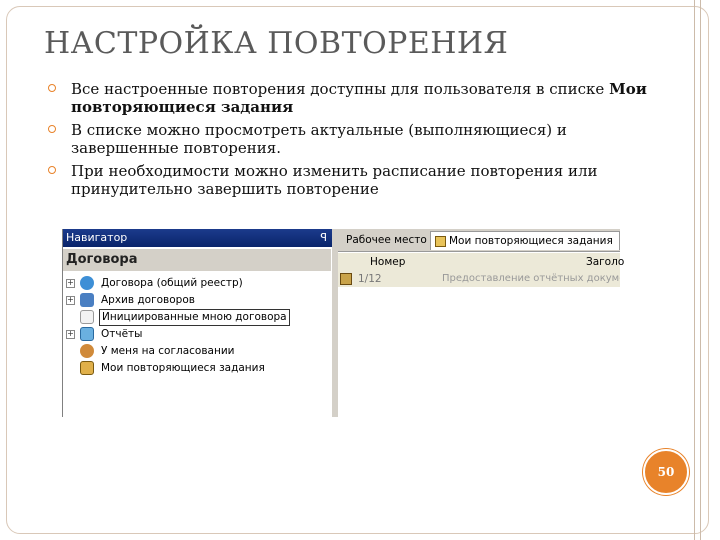  I want to click on archive-lock-icon, so click(87, 300).